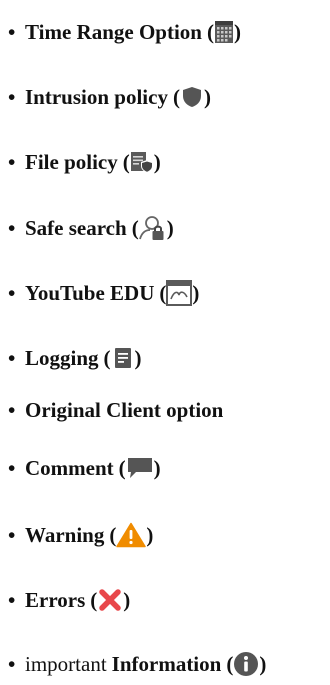  I want to click on list-item-youtube-edu: • YouTube EDU ( ), so click(103, 293).